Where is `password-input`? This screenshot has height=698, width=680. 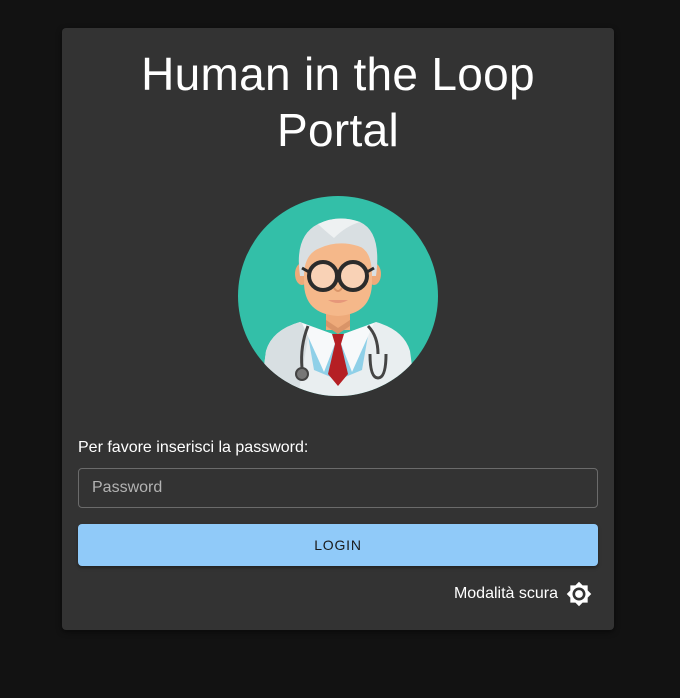
password-input is located at coordinates (338, 488).